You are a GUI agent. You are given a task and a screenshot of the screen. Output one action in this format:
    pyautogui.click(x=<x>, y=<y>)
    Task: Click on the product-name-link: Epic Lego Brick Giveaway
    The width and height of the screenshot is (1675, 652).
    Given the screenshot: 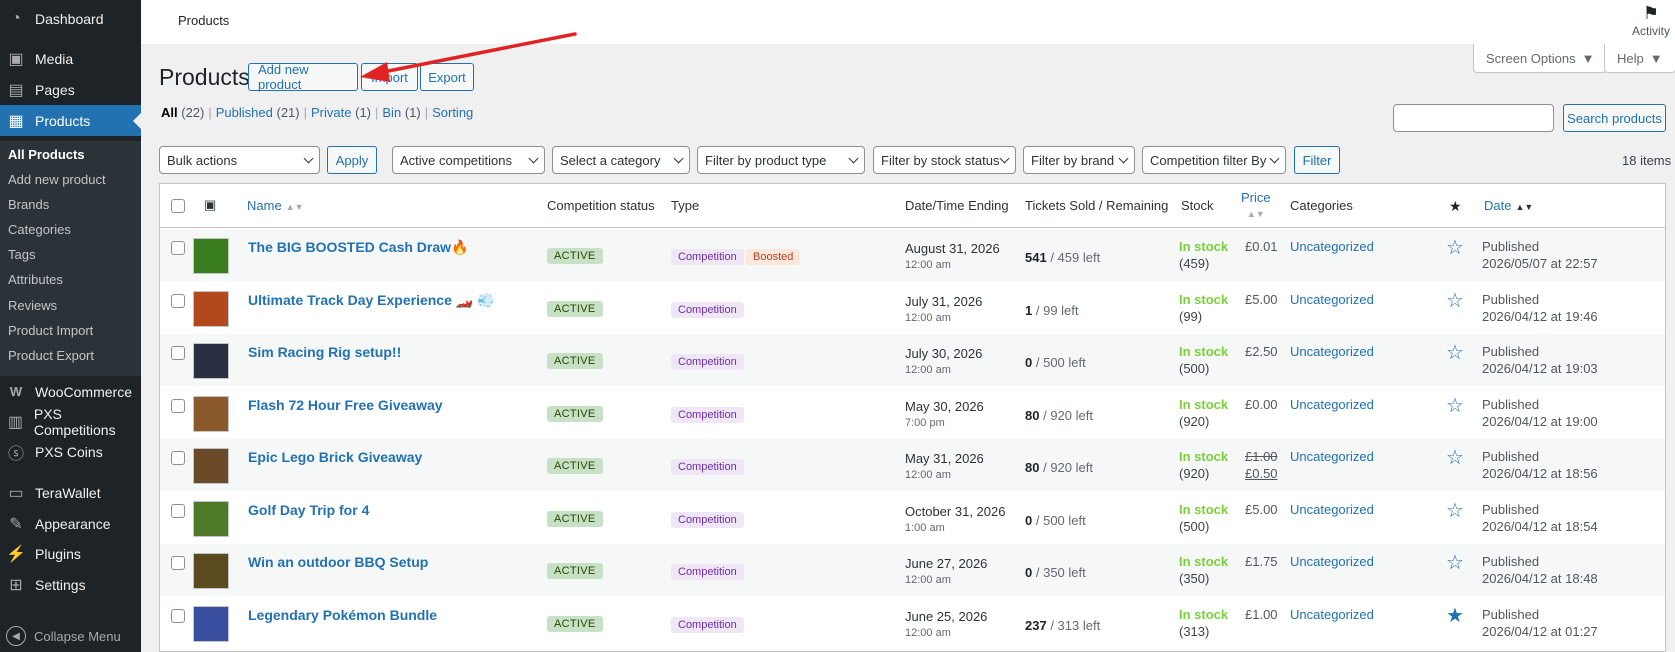 What is the action you would take?
    pyautogui.click(x=335, y=457)
    